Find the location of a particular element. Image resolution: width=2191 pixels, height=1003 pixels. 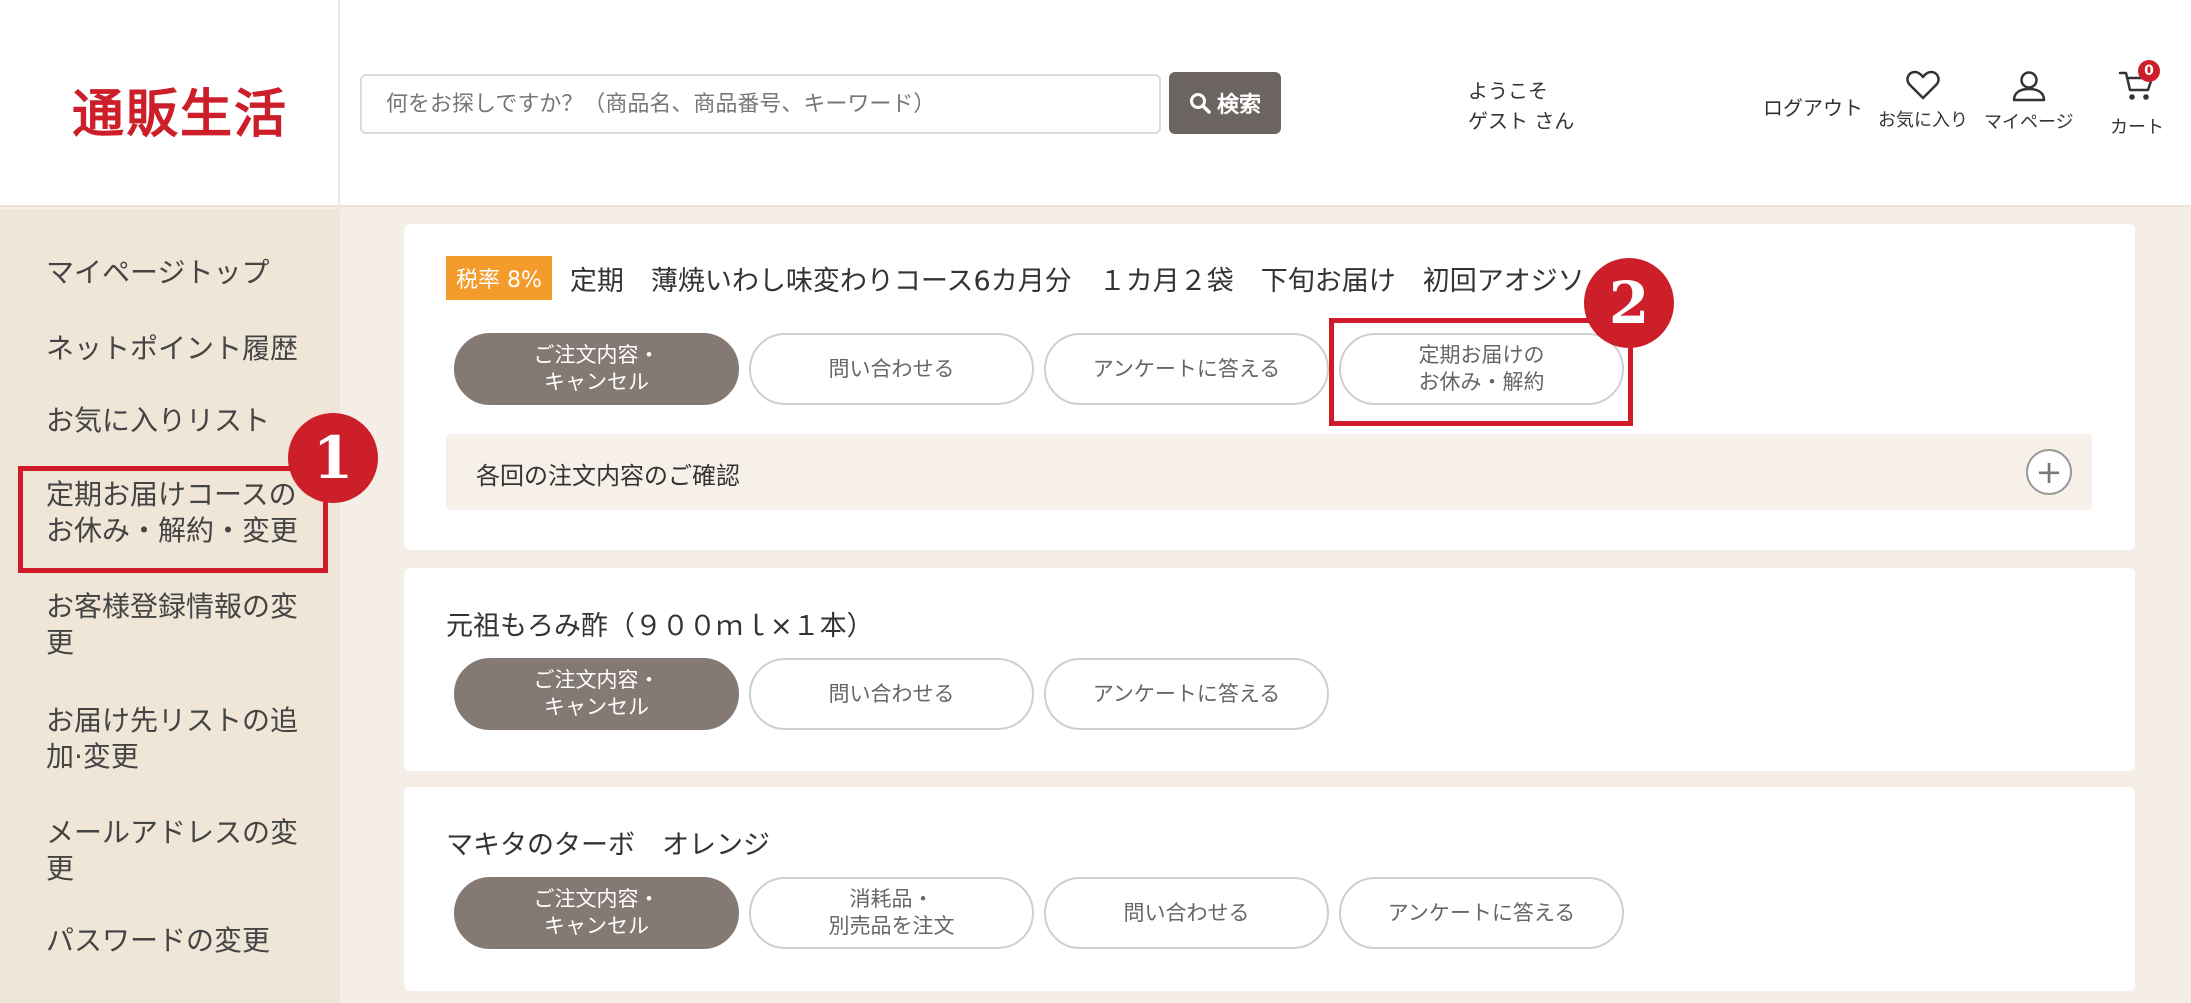

survey-button-2: アンケートに答える is located at coordinates (1186, 694).